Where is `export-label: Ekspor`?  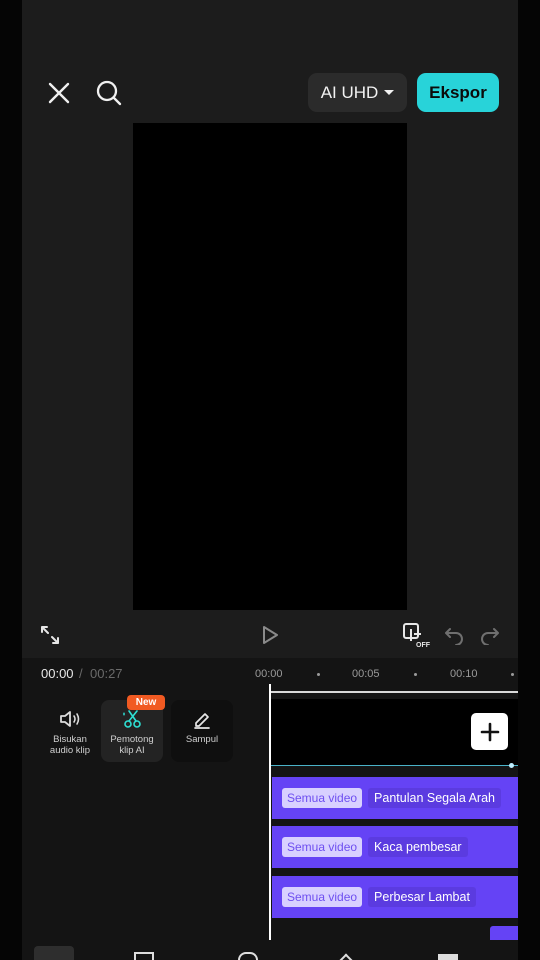 export-label: Ekspor is located at coordinates (458, 92).